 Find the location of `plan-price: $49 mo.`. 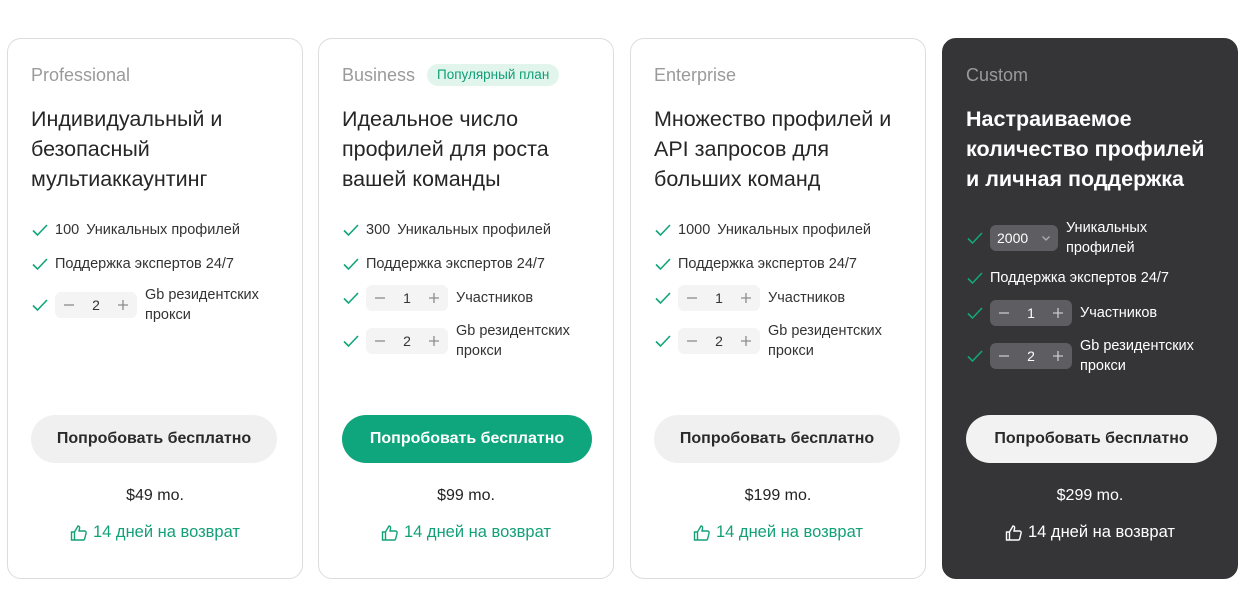

plan-price: $49 mo. is located at coordinates (155, 495).